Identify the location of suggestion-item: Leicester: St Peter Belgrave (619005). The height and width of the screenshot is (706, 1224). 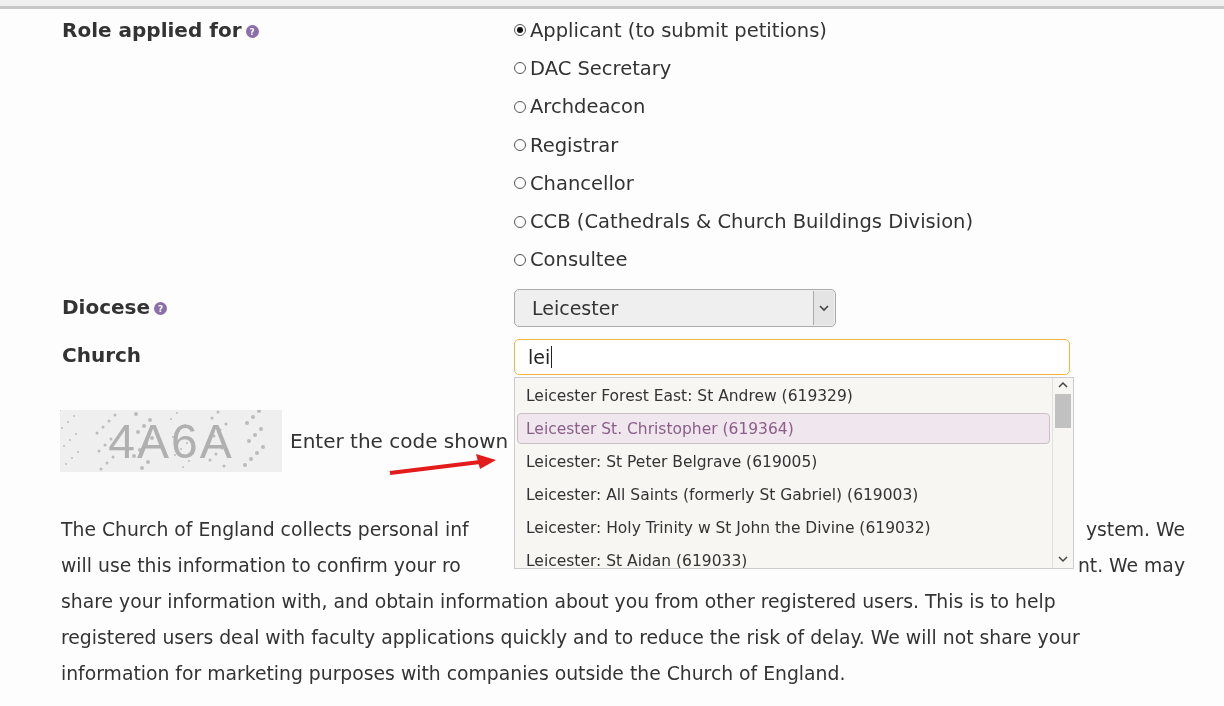
(783, 462).